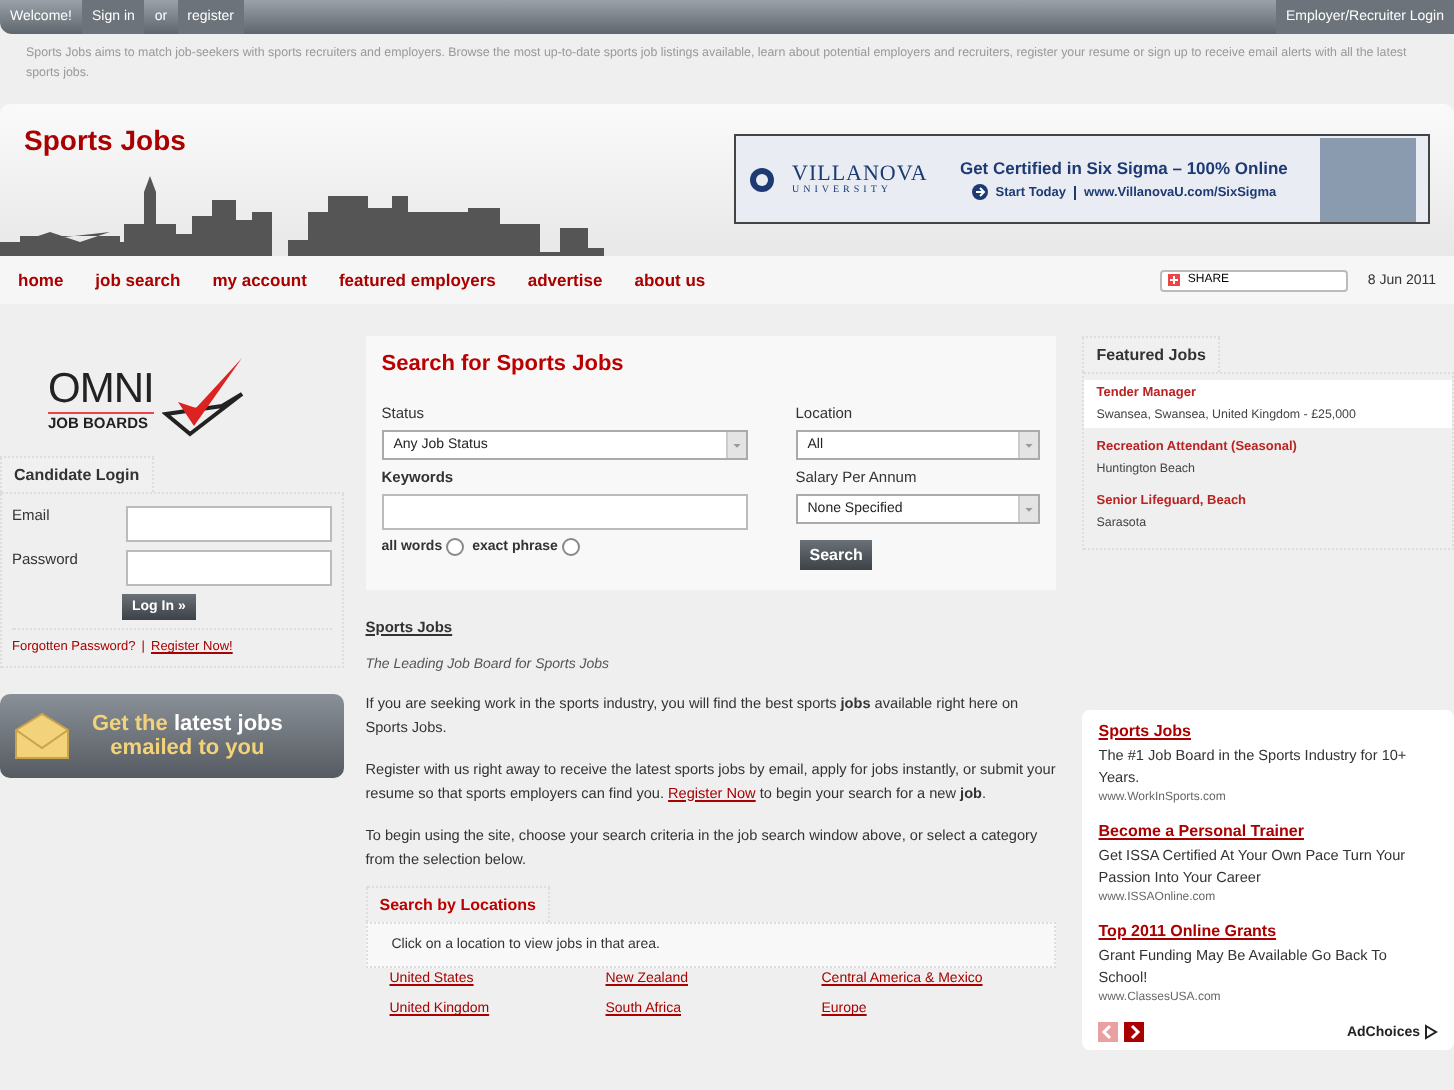 Image resolution: width=1454 pixels, height=1090 pixels. I want to click on nav-link: job search, so click(138, 280).